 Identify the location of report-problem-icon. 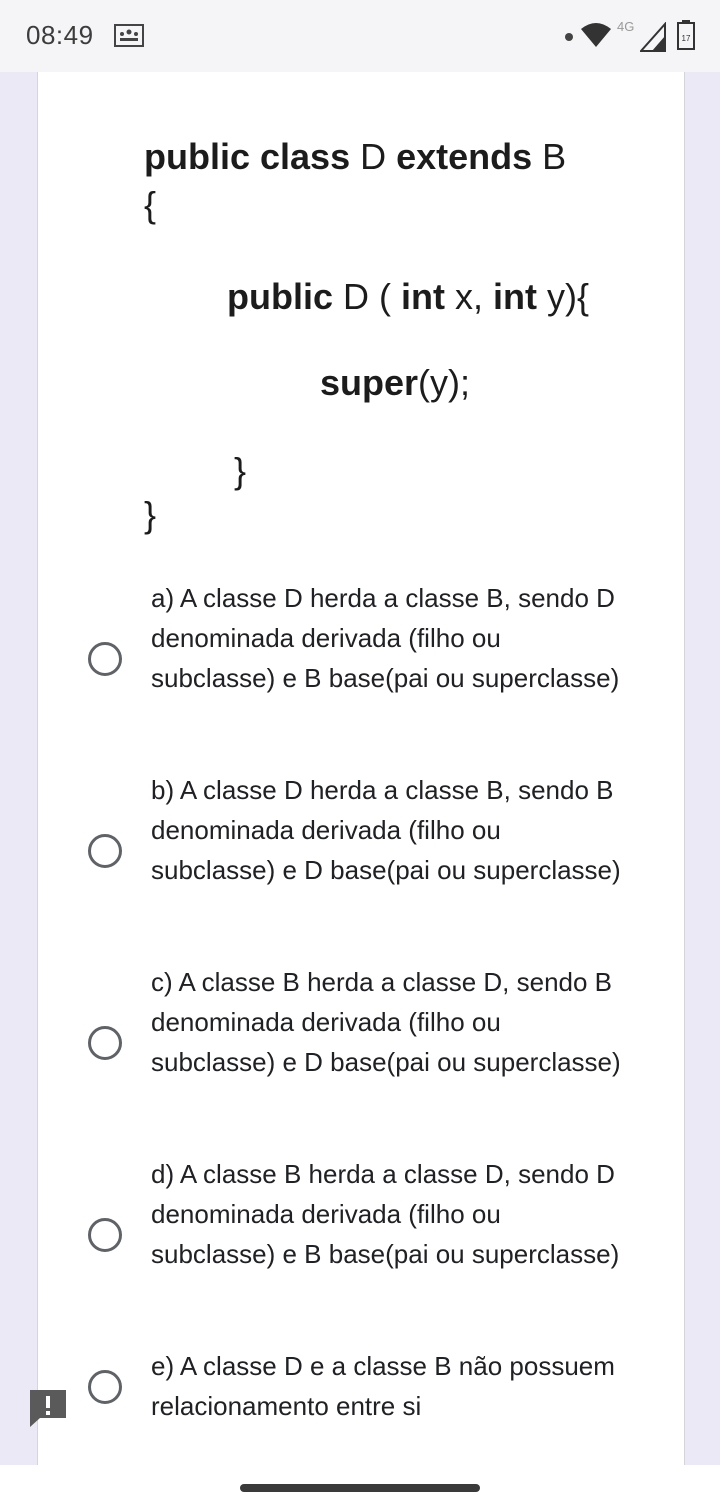
(48, 1408).